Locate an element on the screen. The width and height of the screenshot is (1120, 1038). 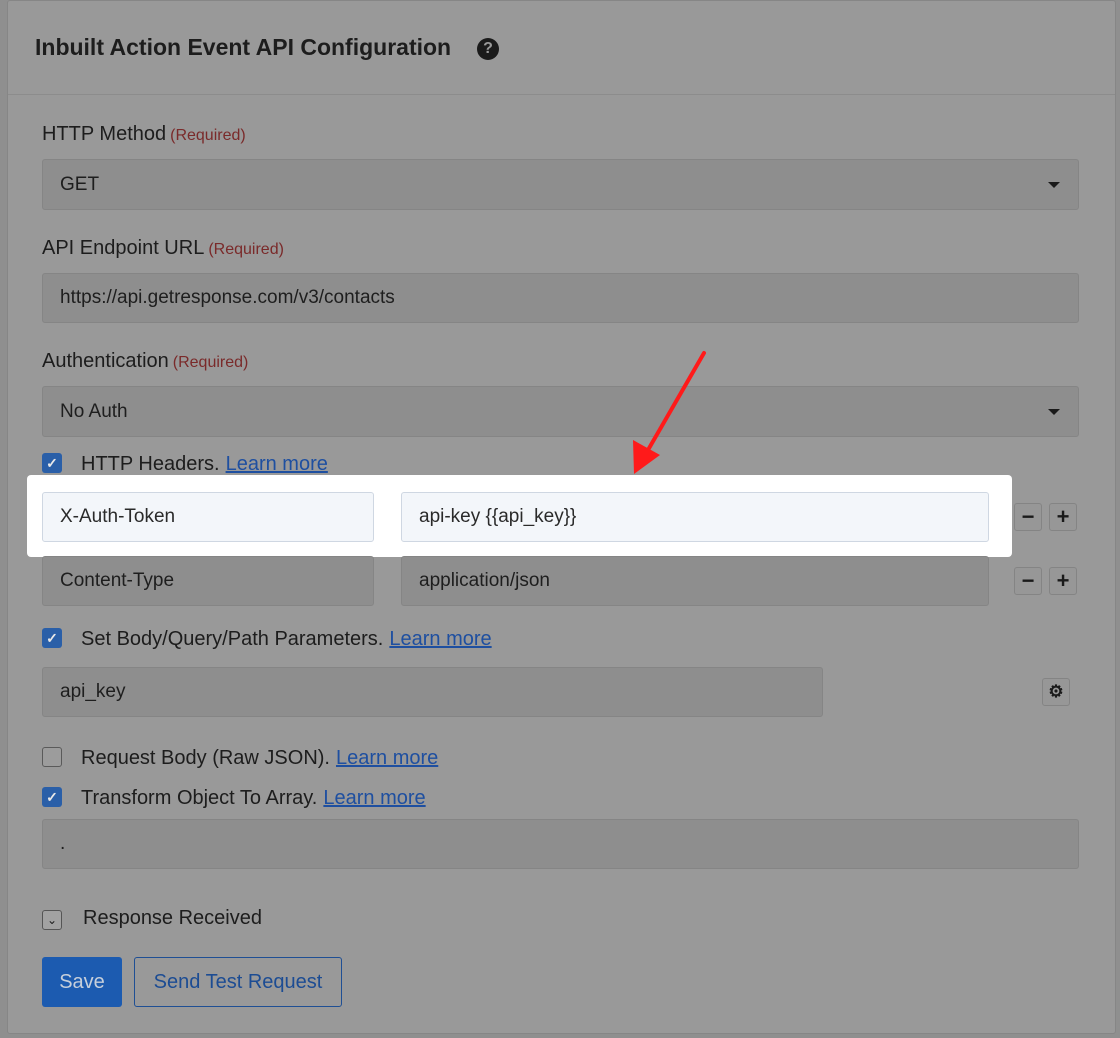
annotation-arrow-icon is located at coordinates (669, 412).